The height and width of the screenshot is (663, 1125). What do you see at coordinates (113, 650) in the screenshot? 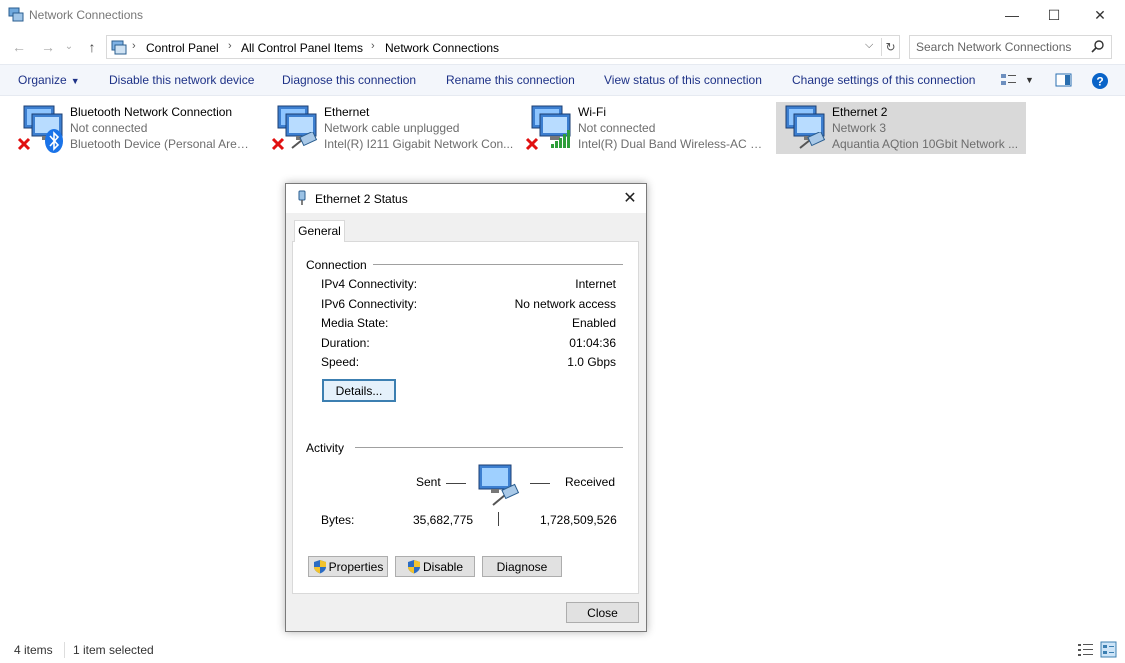
I see `selection-count: 1 item selected` at bounding box center [113, 650].